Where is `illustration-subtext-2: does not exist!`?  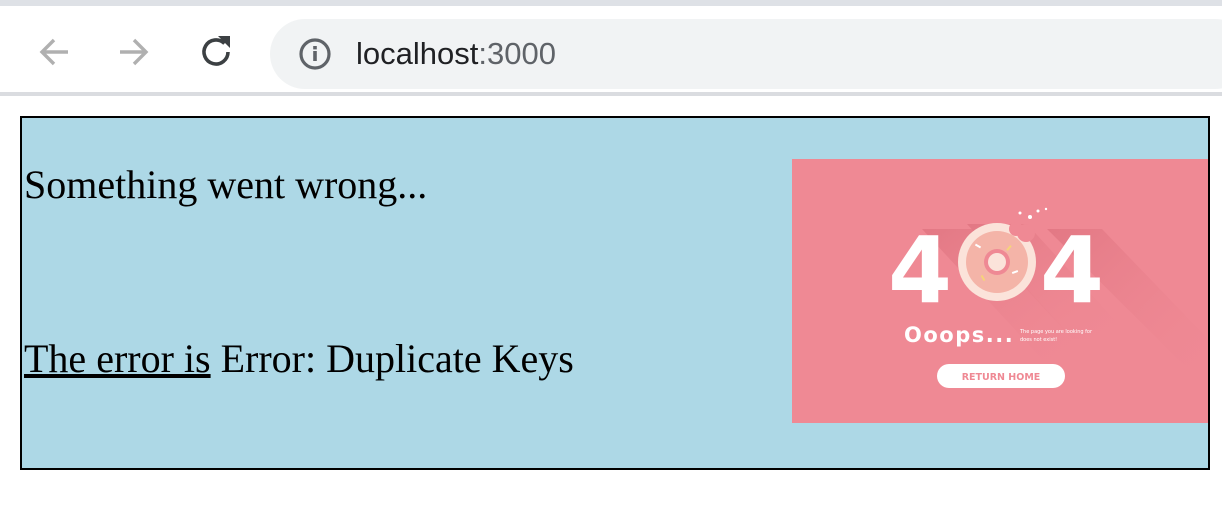 illustration-subtext-2: does not exist! is located at coordinates (1038, 340).